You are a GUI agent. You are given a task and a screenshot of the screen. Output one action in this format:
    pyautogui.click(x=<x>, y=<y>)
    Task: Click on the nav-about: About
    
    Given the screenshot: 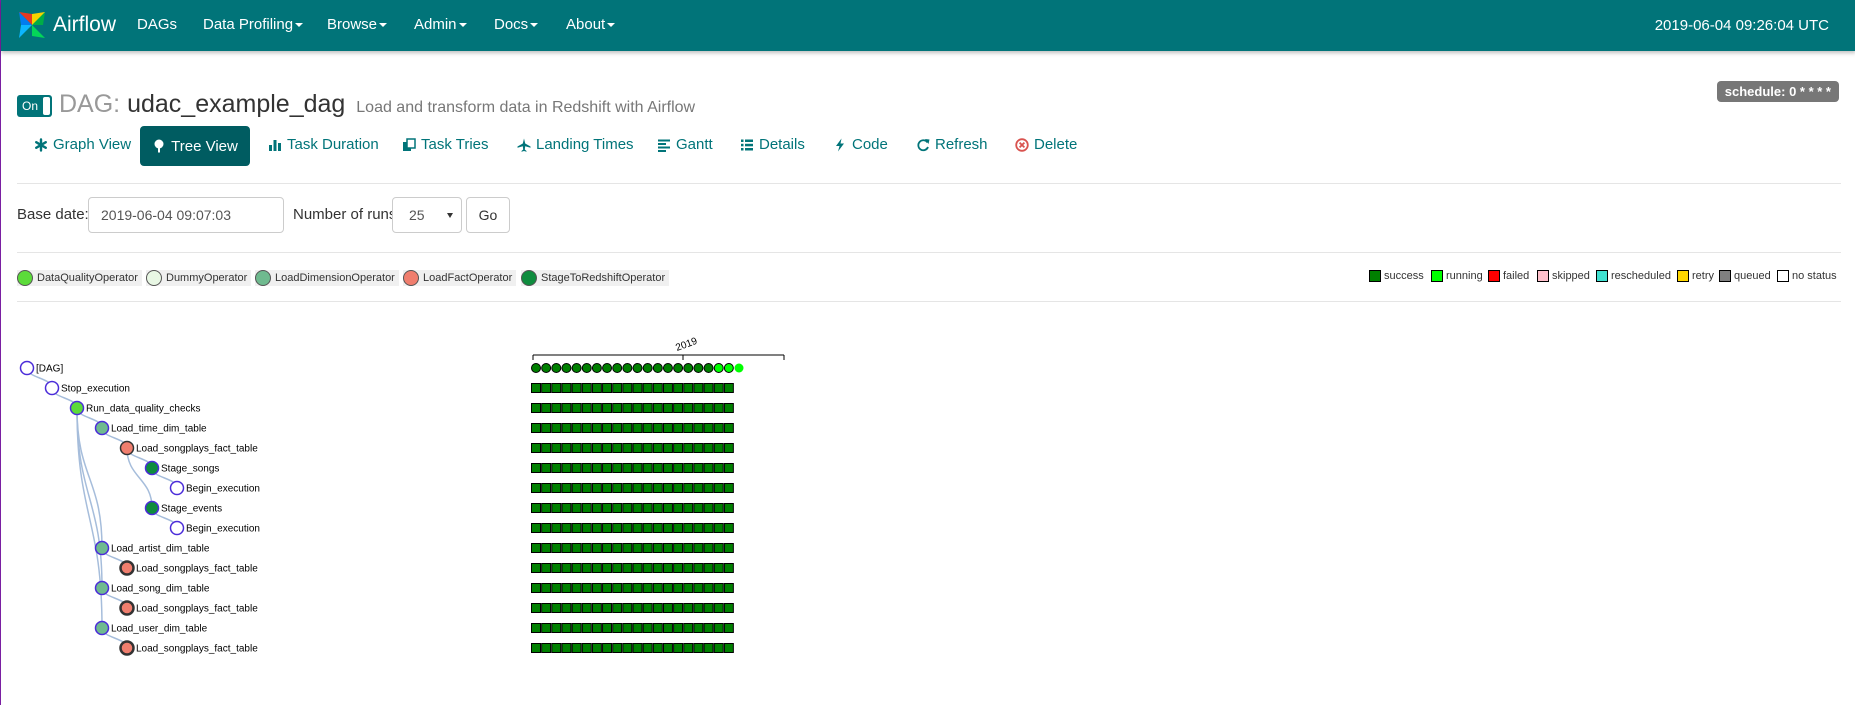 What is the action you would take?
    pyautogui.click(x=591, y=24)
    